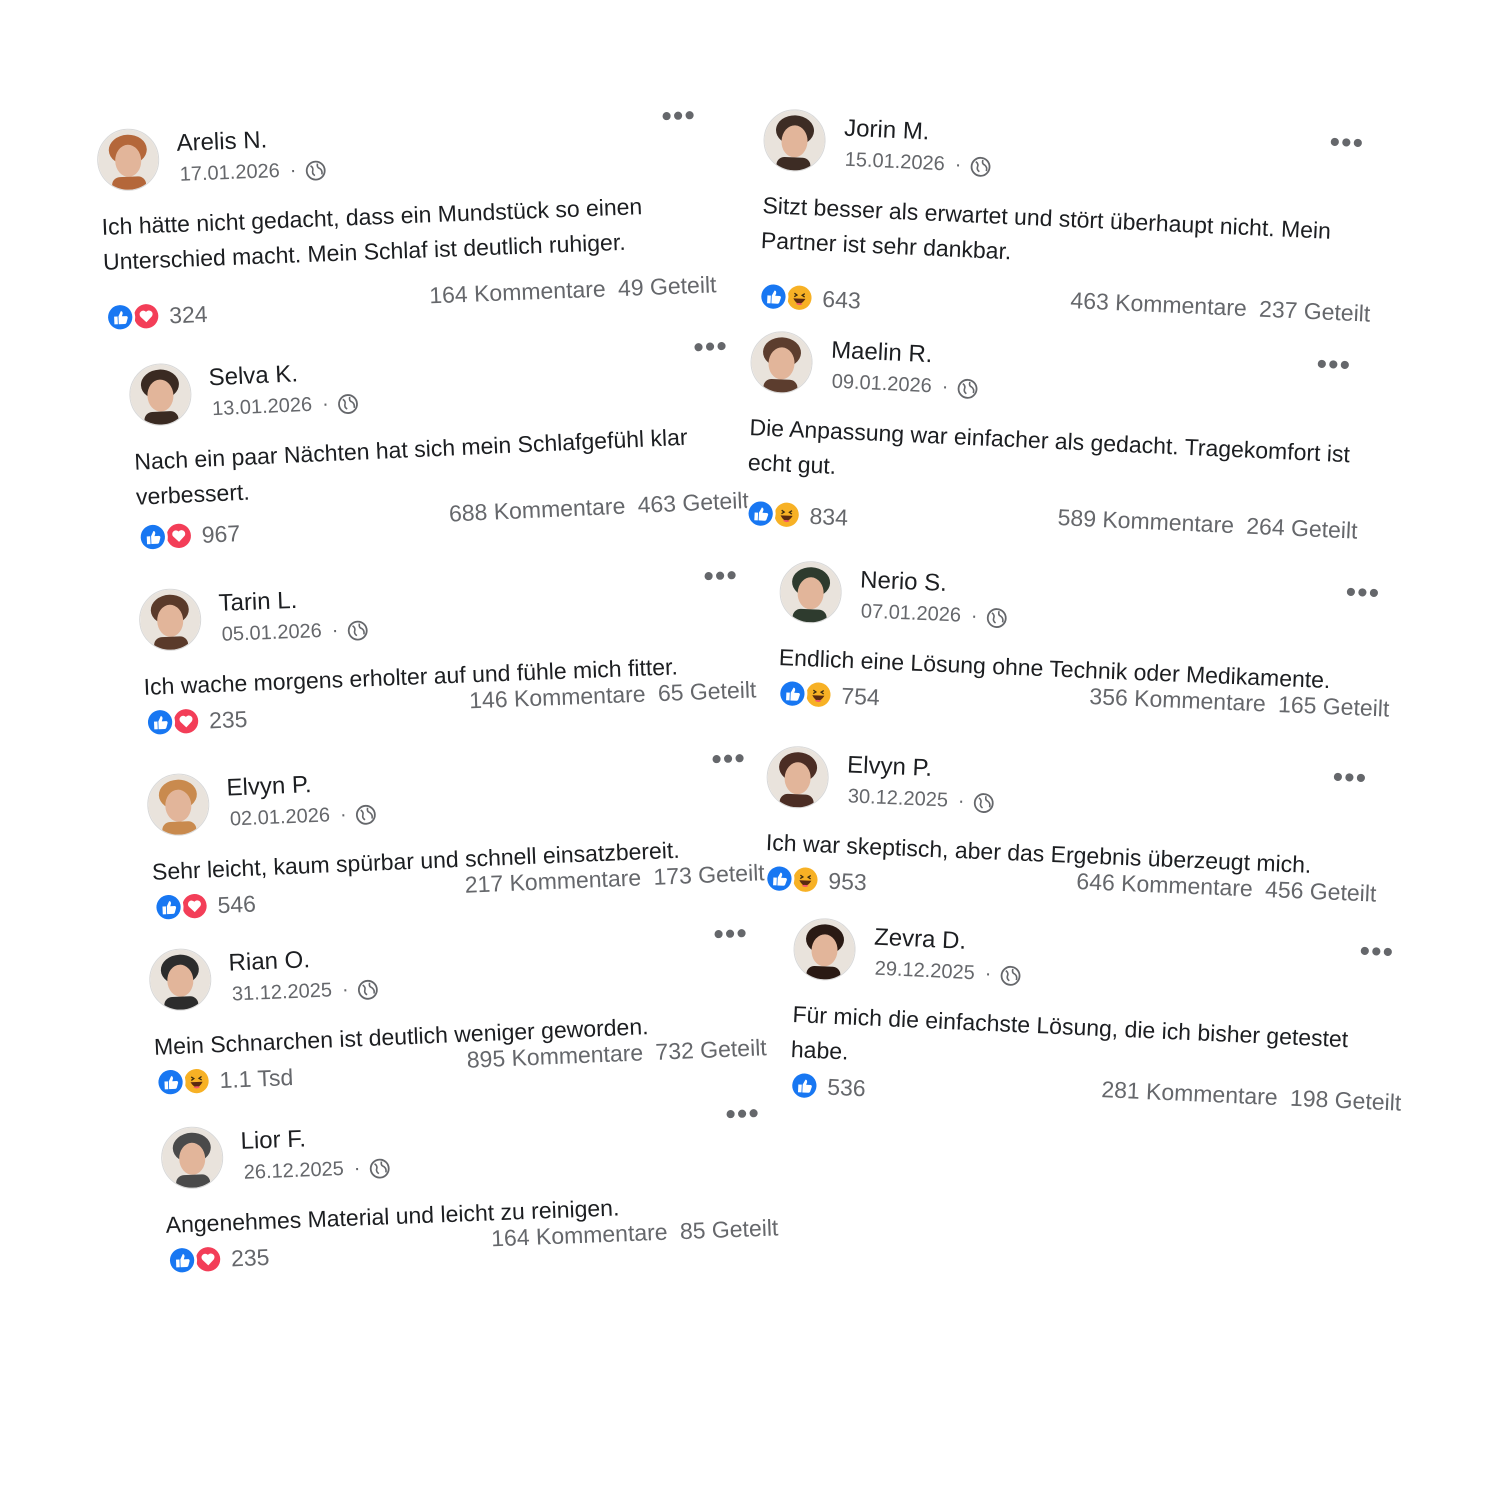 Image resolution: width=1500 pixels, height=1500 pixels. Describe the element at coordinates (881, 385) in the screenshot. I see `post-date: 09.01.2026` at that location.